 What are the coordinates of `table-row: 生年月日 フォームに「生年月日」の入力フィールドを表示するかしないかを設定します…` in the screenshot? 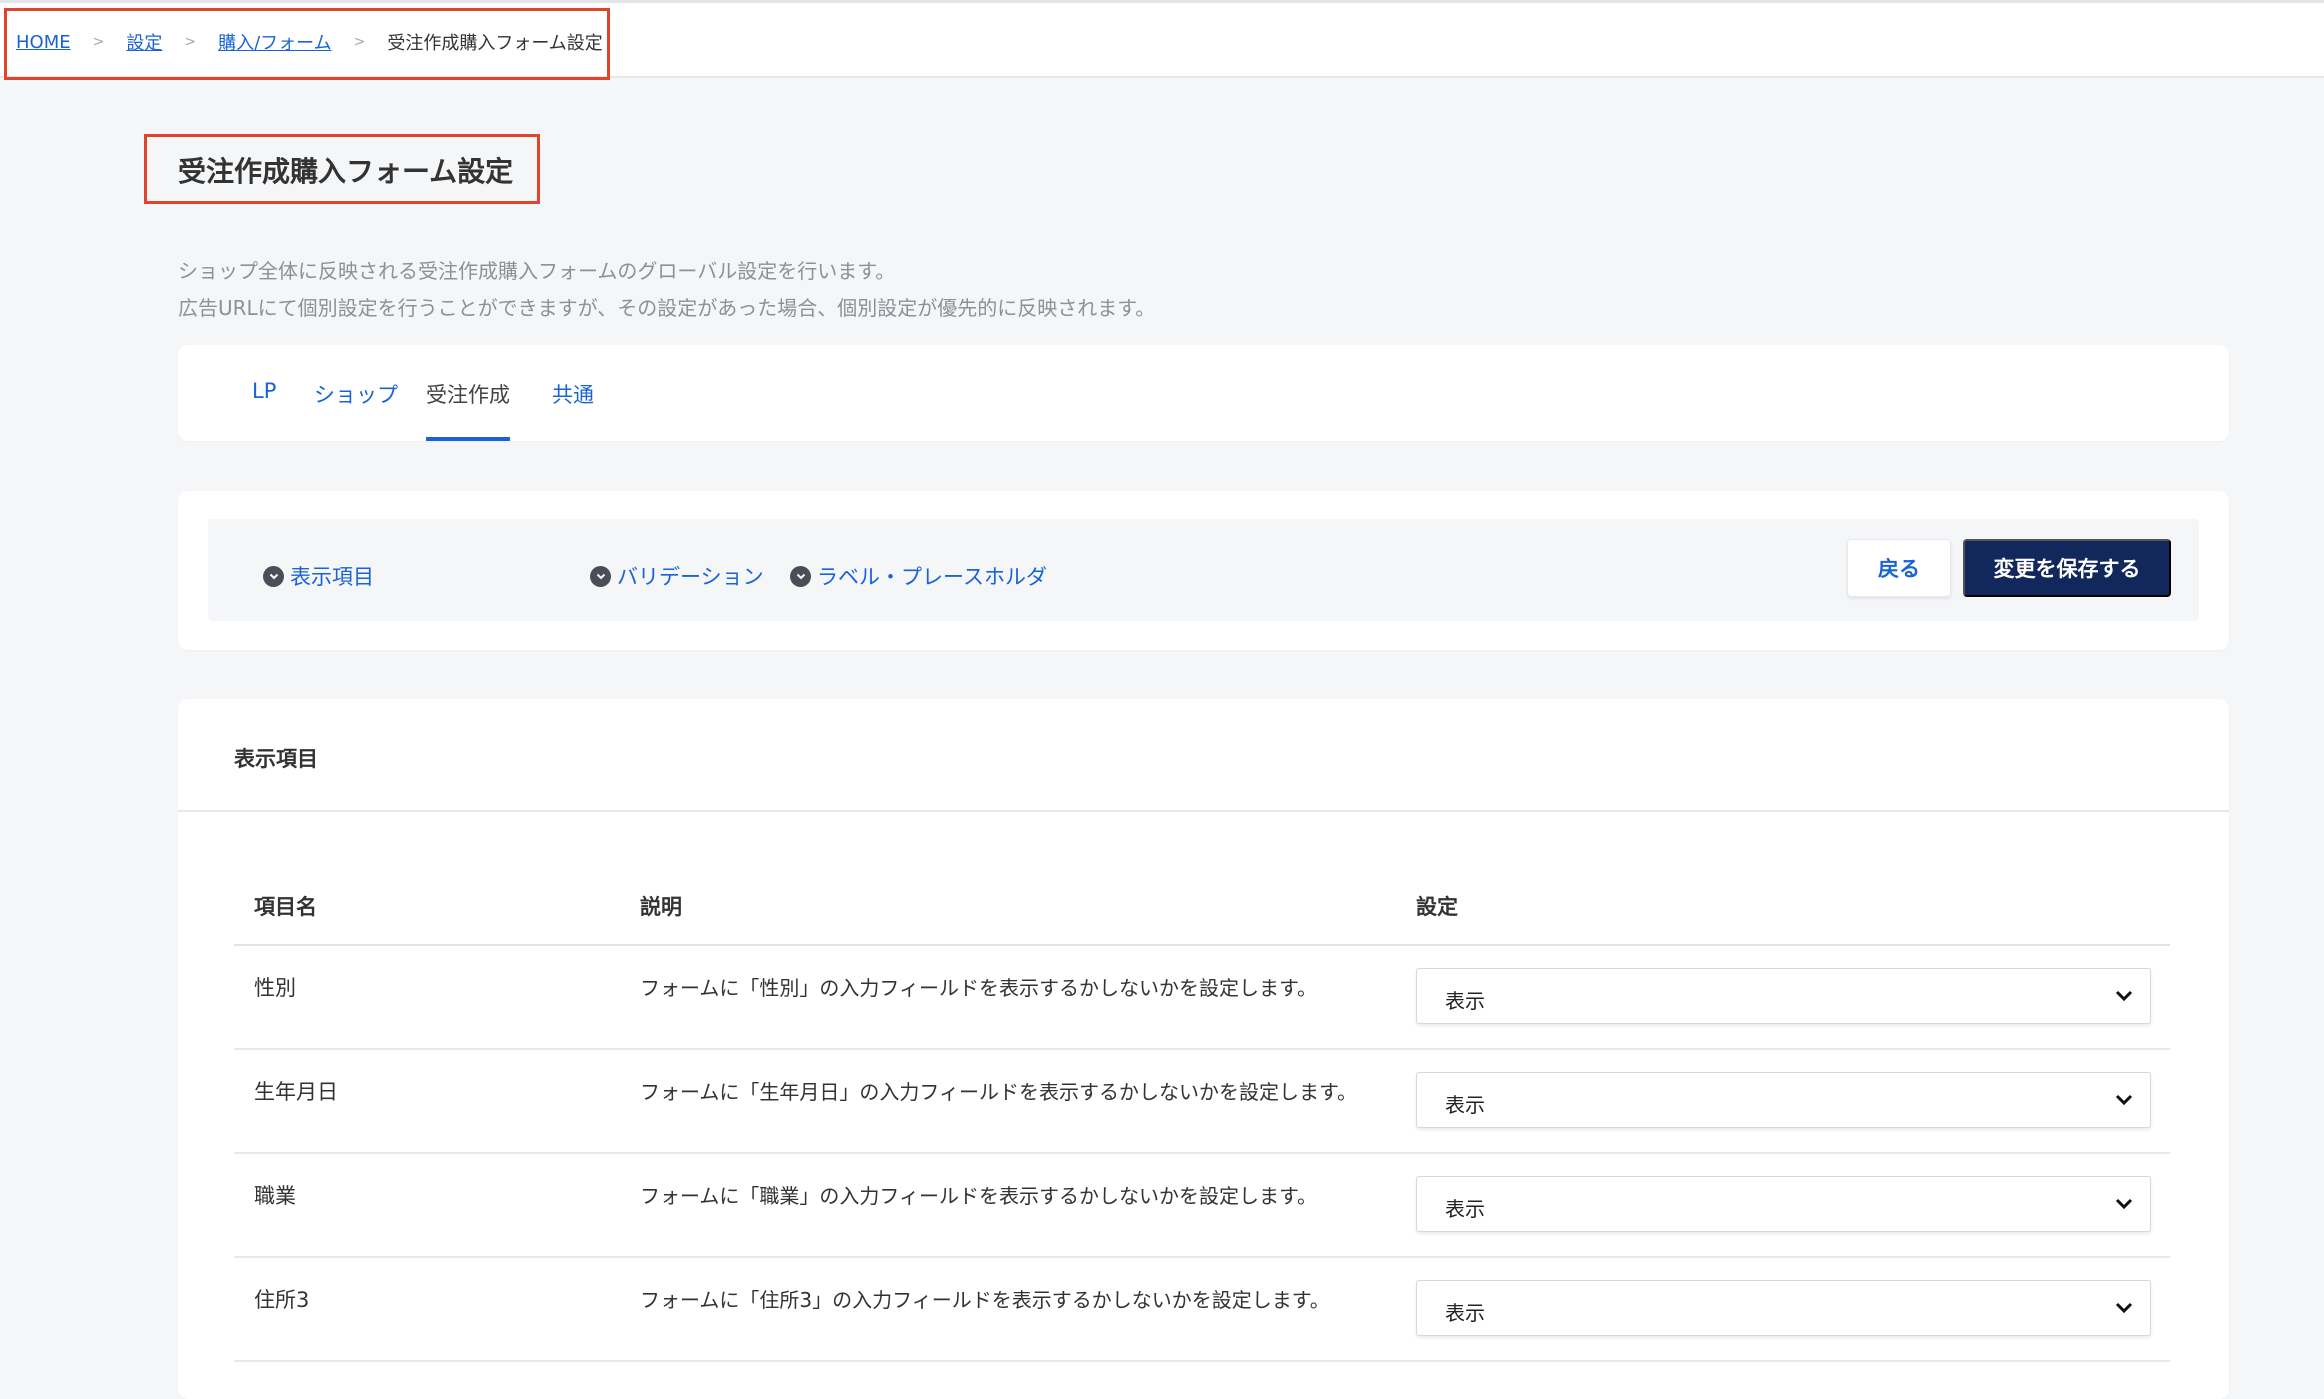 It's located at (1202, 1102).